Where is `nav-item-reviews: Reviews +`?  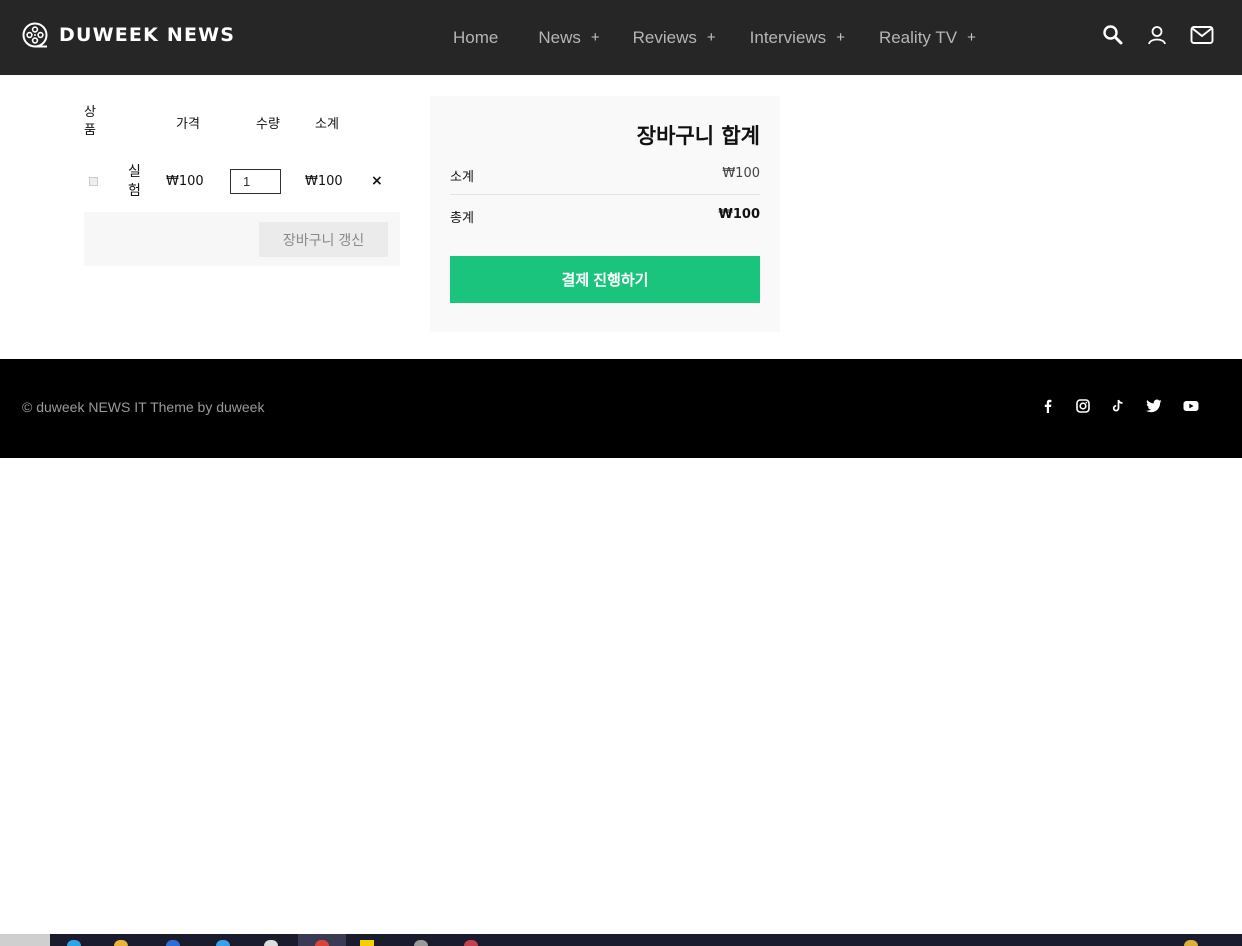
nav-item-reviews: Reviews + is located at coordinates (674, 38).